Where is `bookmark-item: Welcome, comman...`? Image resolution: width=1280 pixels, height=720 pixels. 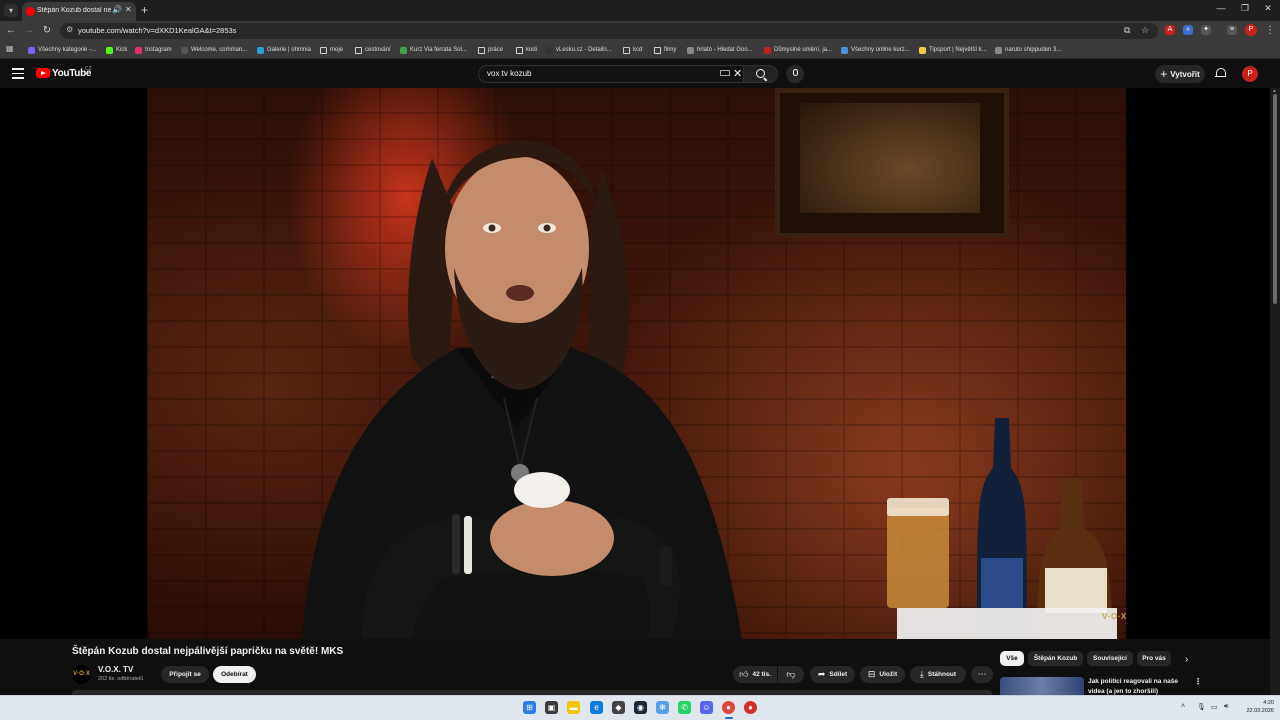
bookmark-item: Welcome, comman... is located at coordinates (214, 50).